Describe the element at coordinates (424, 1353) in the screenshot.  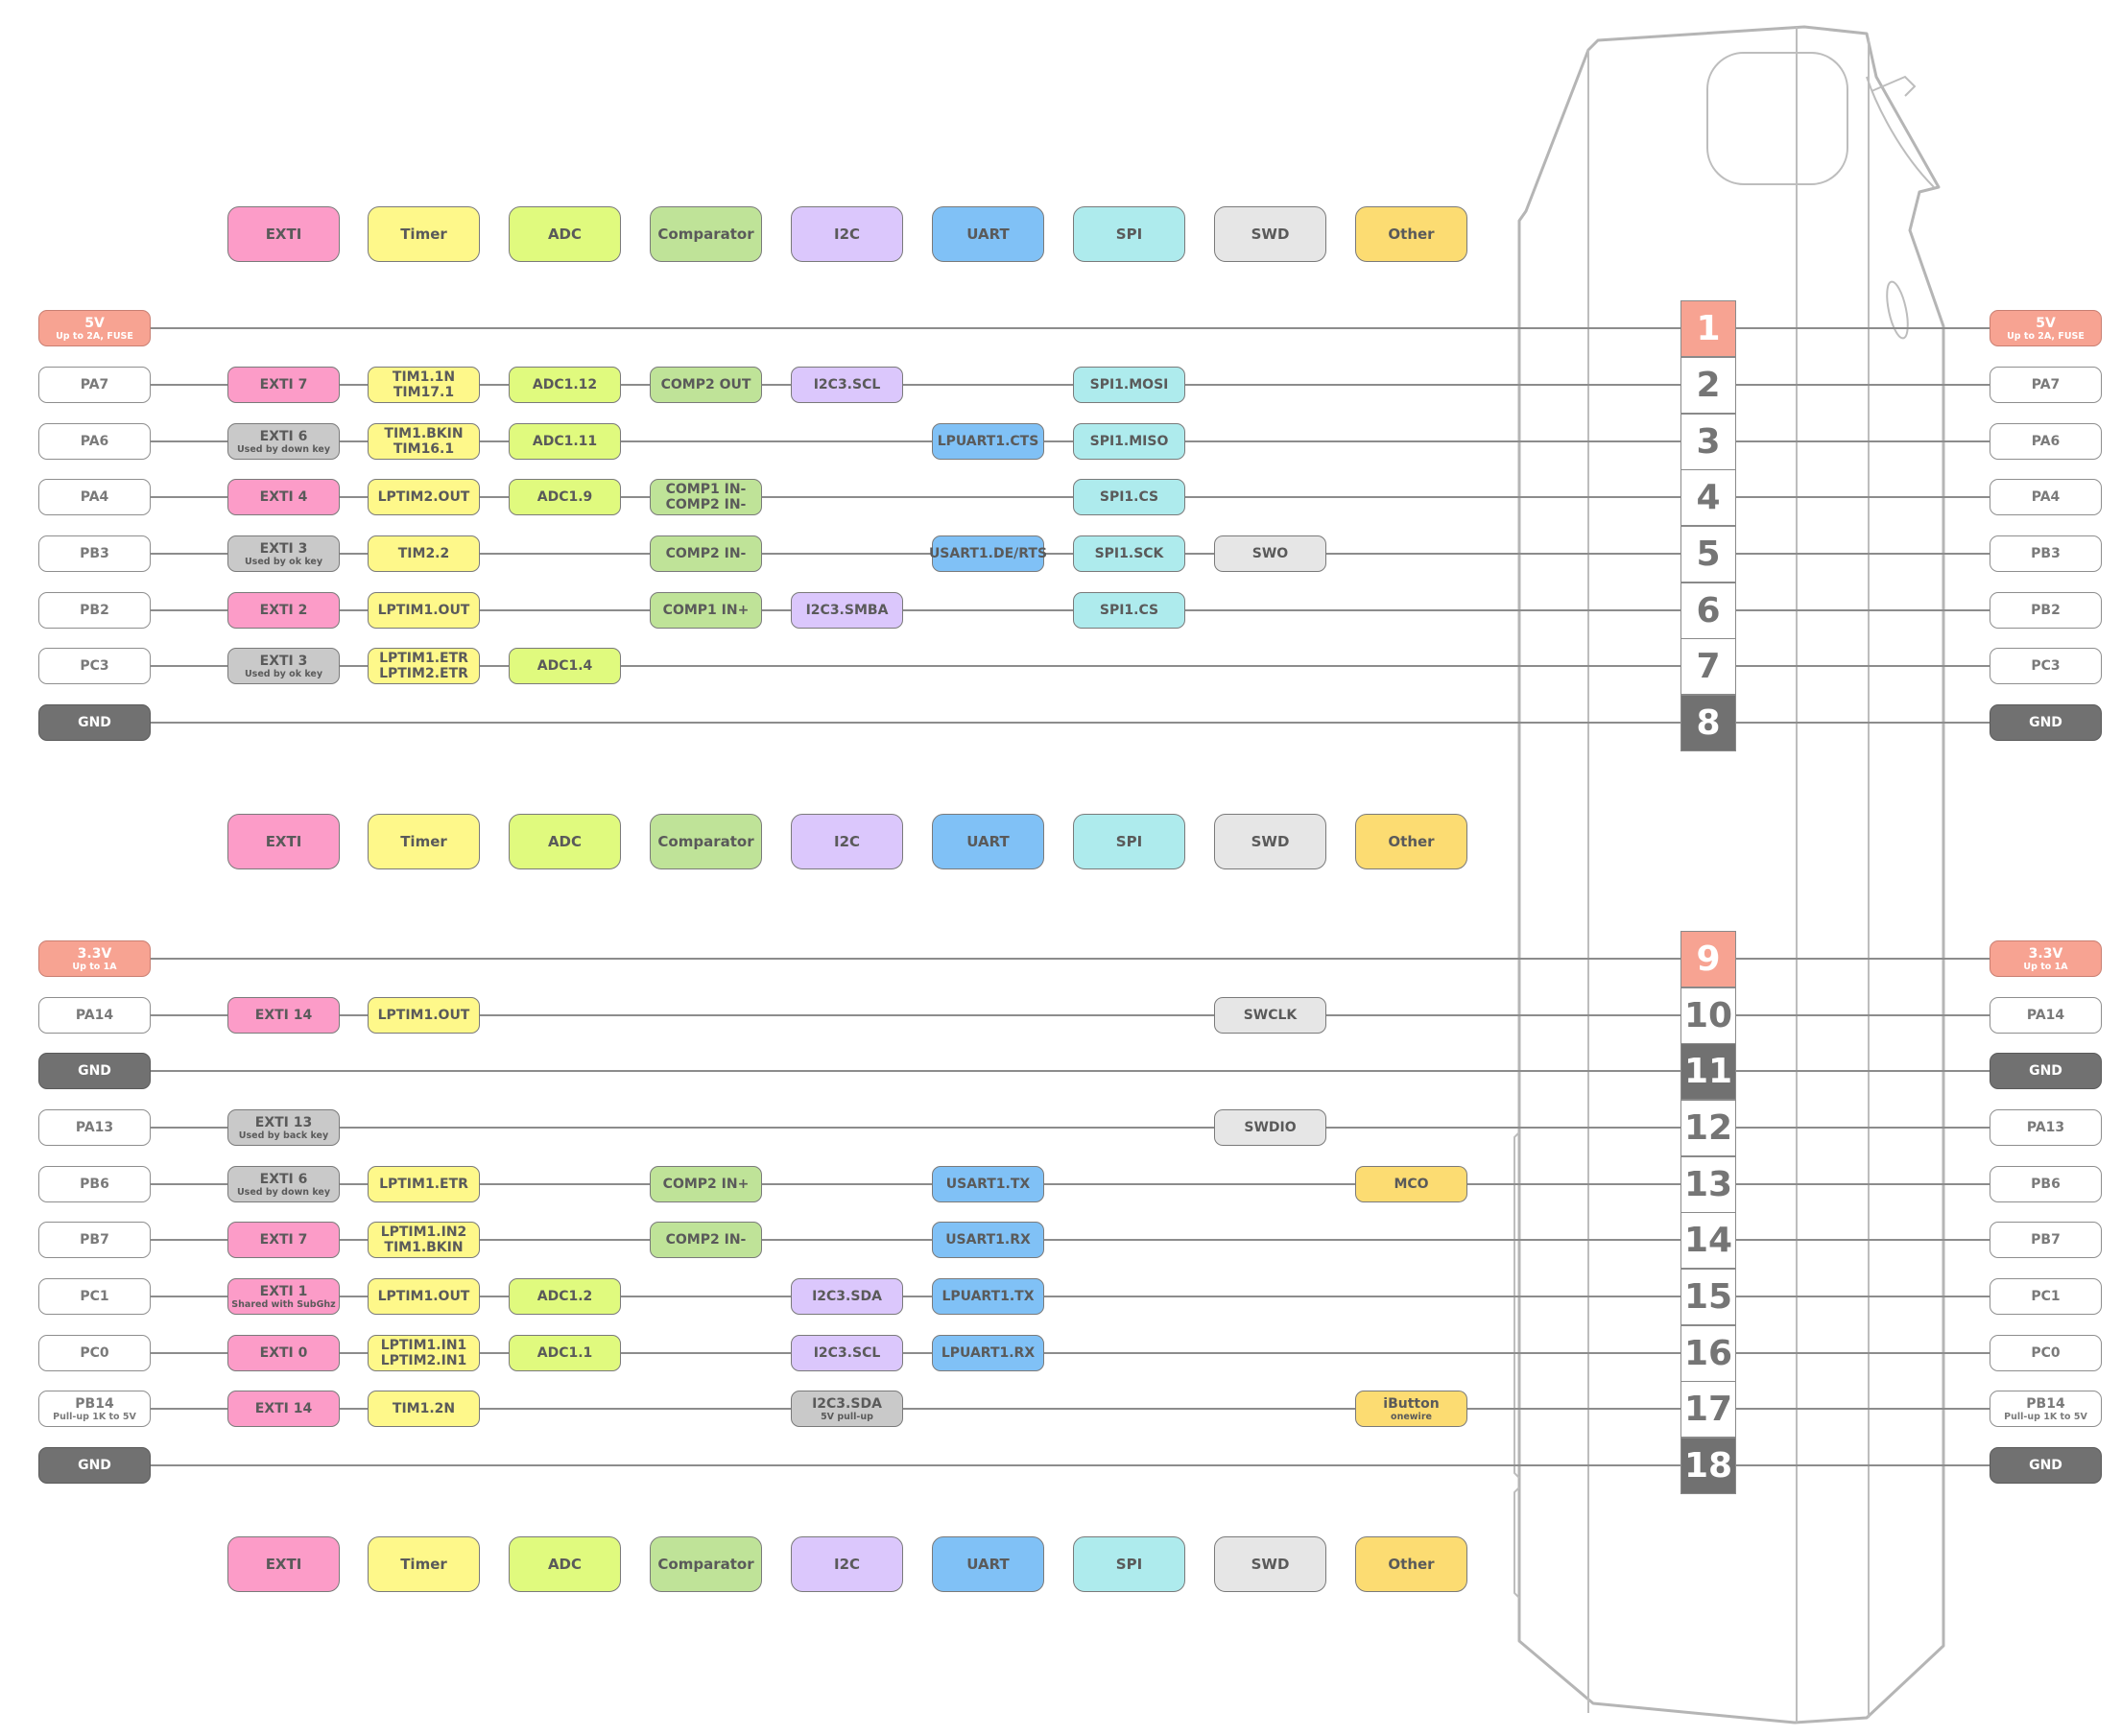
I see `function-timer: LPTIM1.IN1 LPTIM2.IN1` at that location.